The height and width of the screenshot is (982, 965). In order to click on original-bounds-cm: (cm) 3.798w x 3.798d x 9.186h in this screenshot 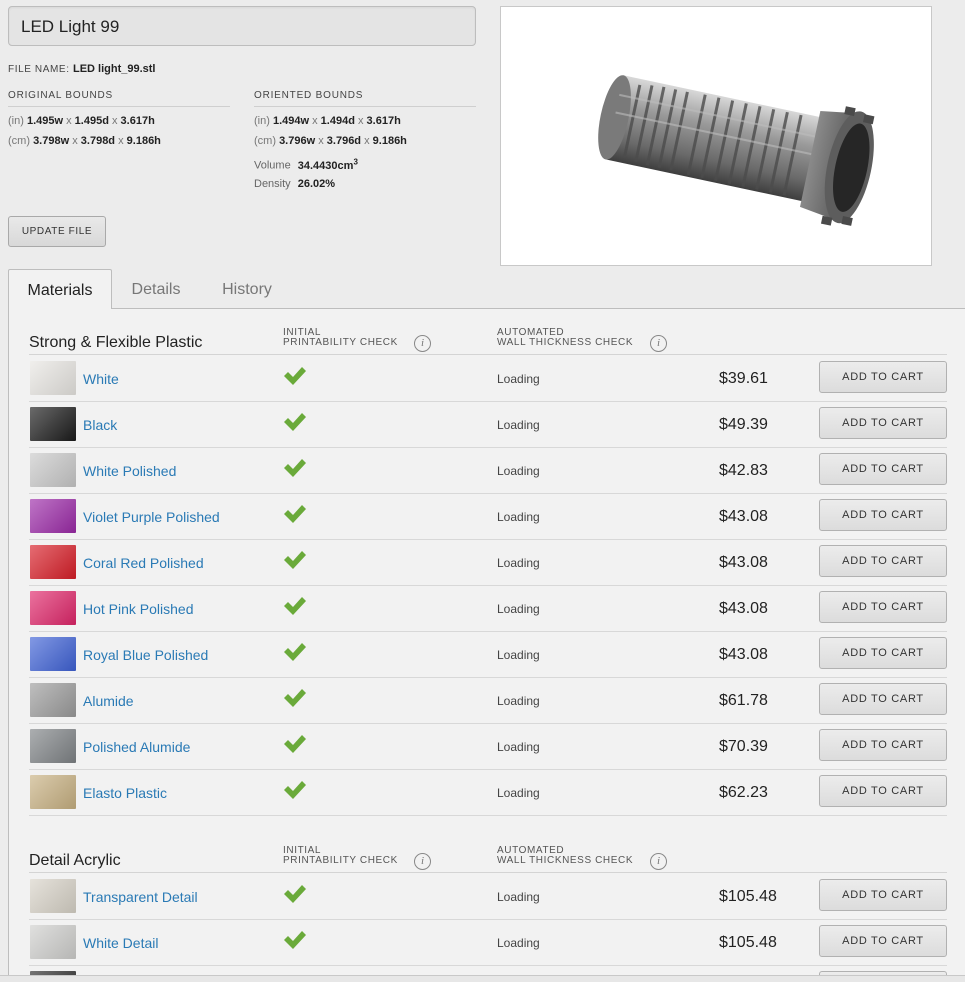, I will do `click(119, 141)`.